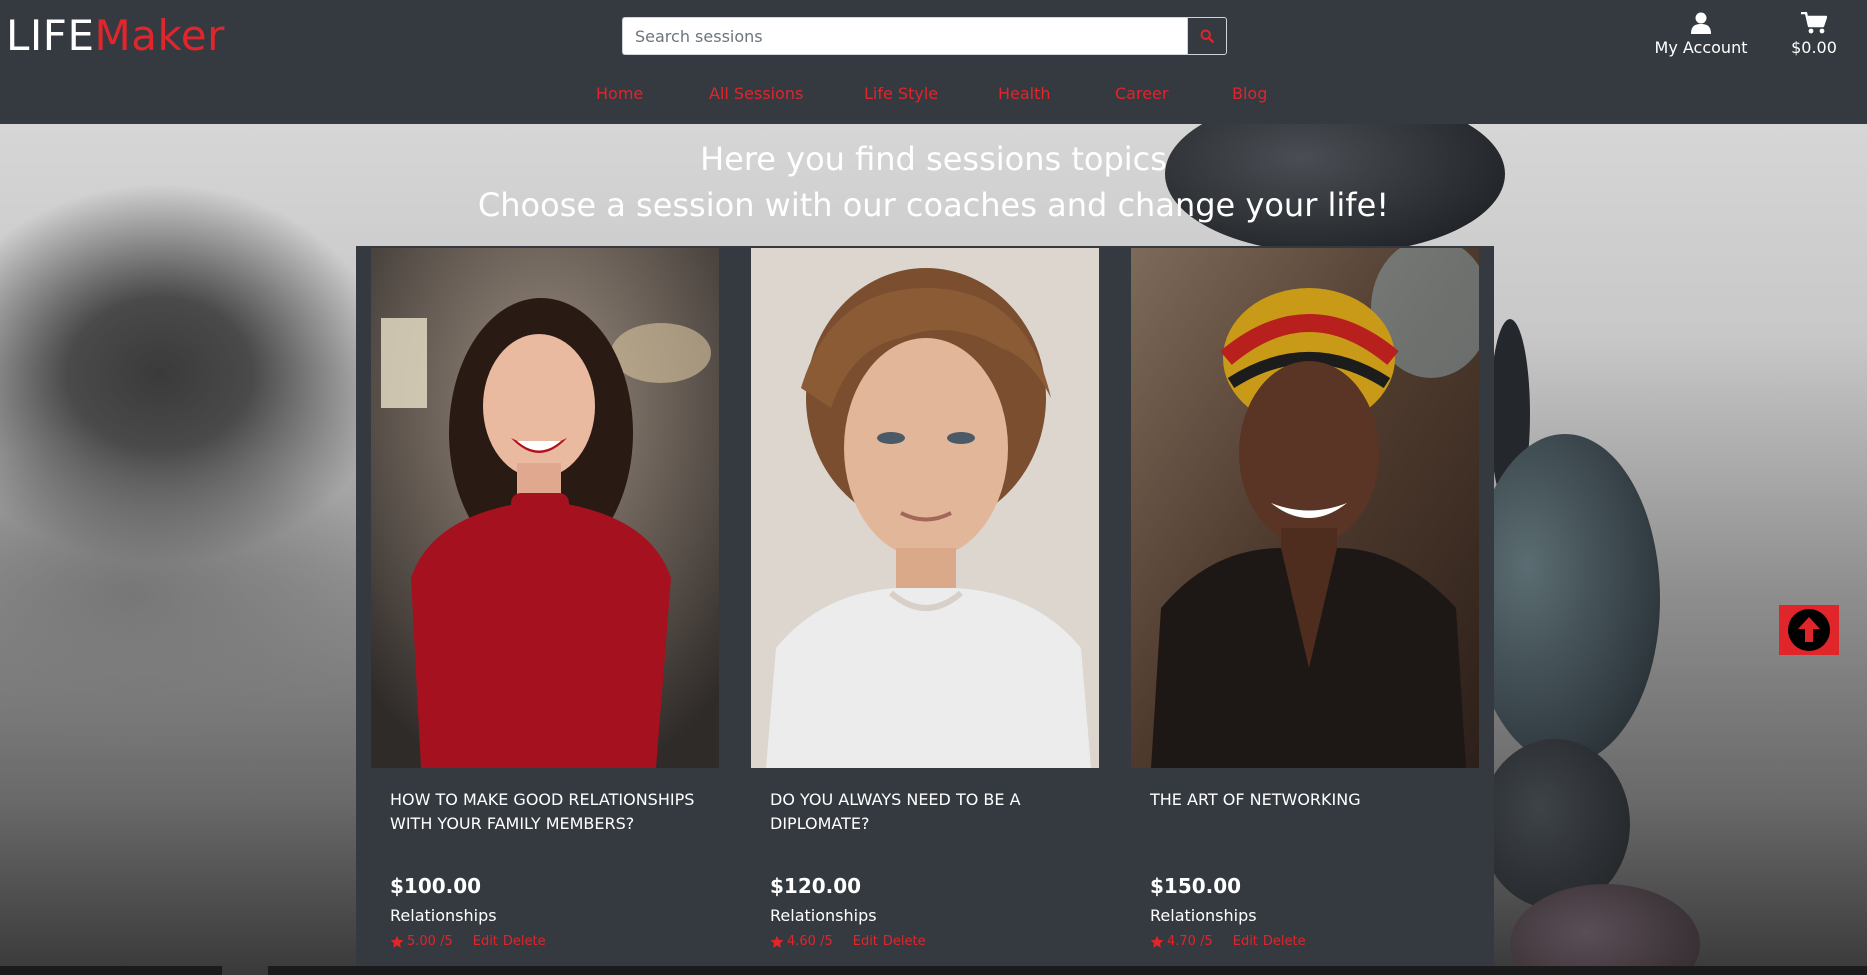 This screenshot has height=975, width=1867. I want to click on cart-icon, so click(1814, 23).